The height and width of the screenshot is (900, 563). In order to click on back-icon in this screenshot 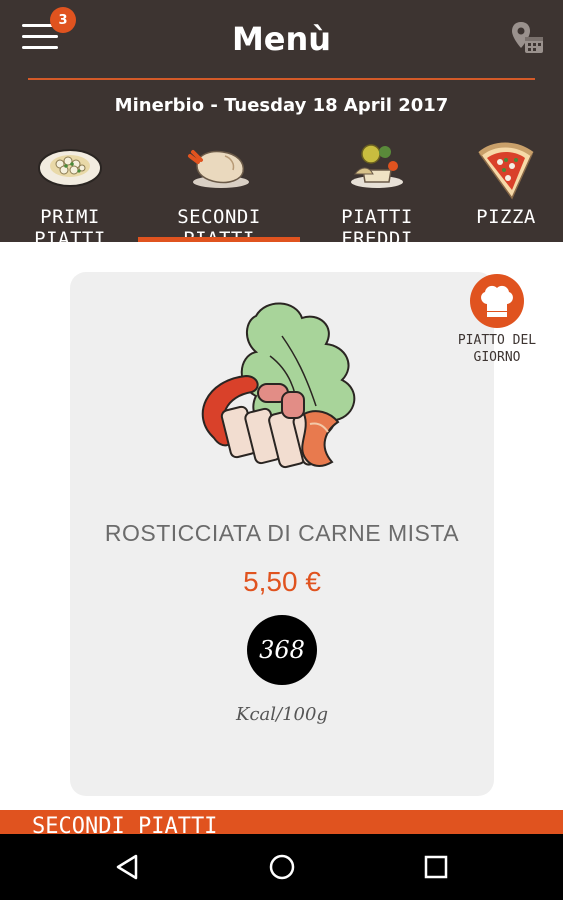, I will do `click(127, 867)`.